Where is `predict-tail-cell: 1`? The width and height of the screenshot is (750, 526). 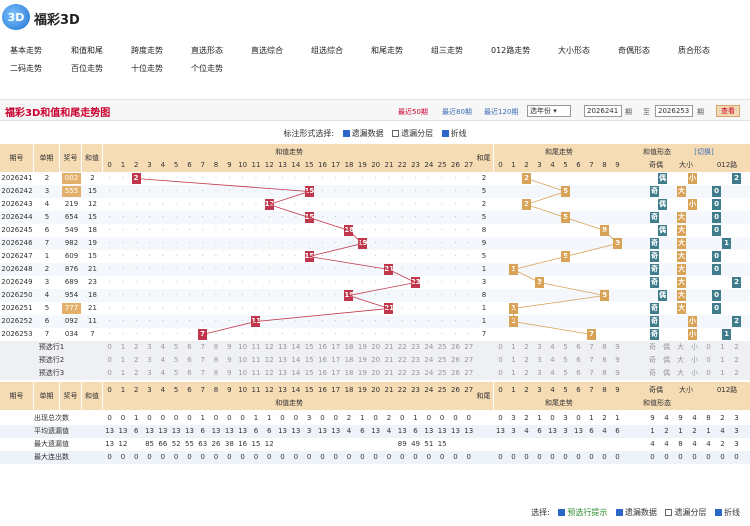 predict-tail-cell: 1 is located at coordinates (513, 347).